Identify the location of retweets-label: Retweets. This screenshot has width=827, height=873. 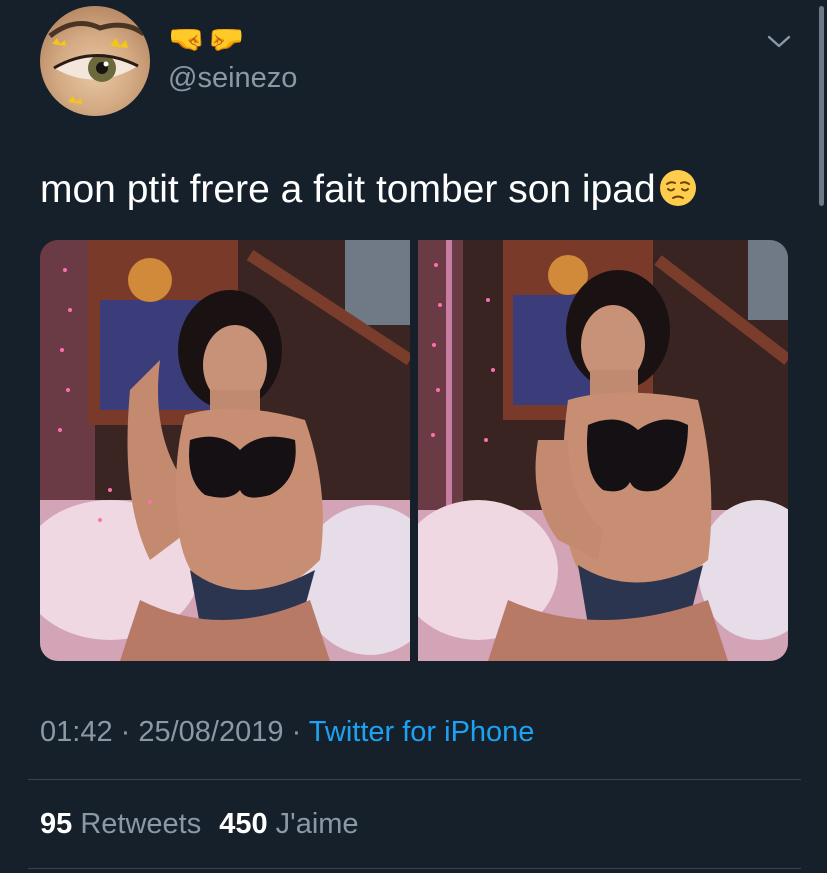
(141, 824).